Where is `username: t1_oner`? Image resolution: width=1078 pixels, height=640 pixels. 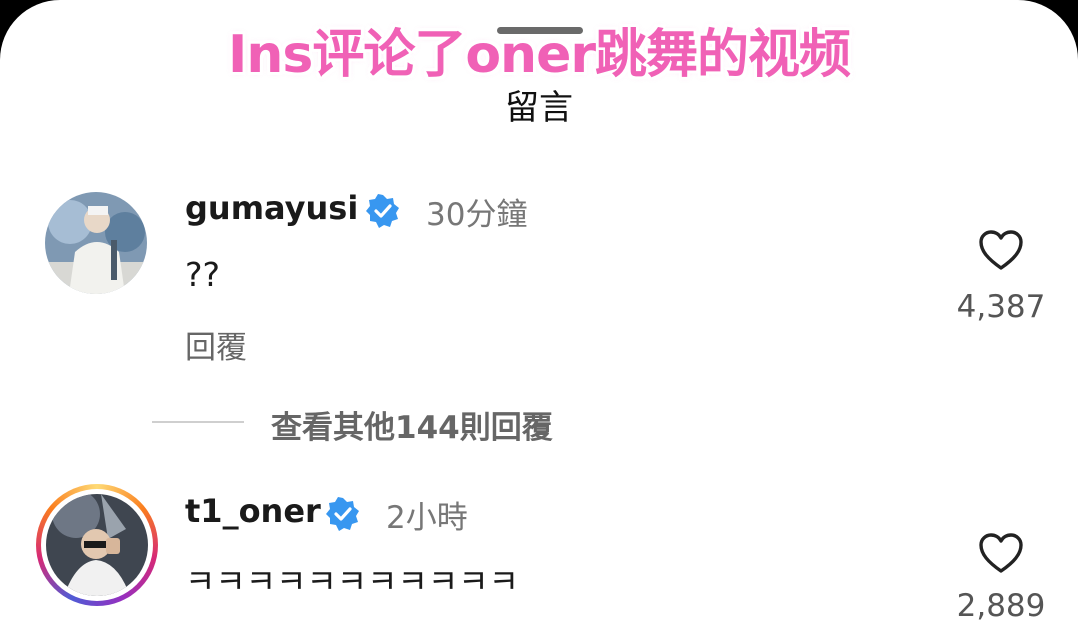
username: t1_oner is located at coordinates (253, 511).